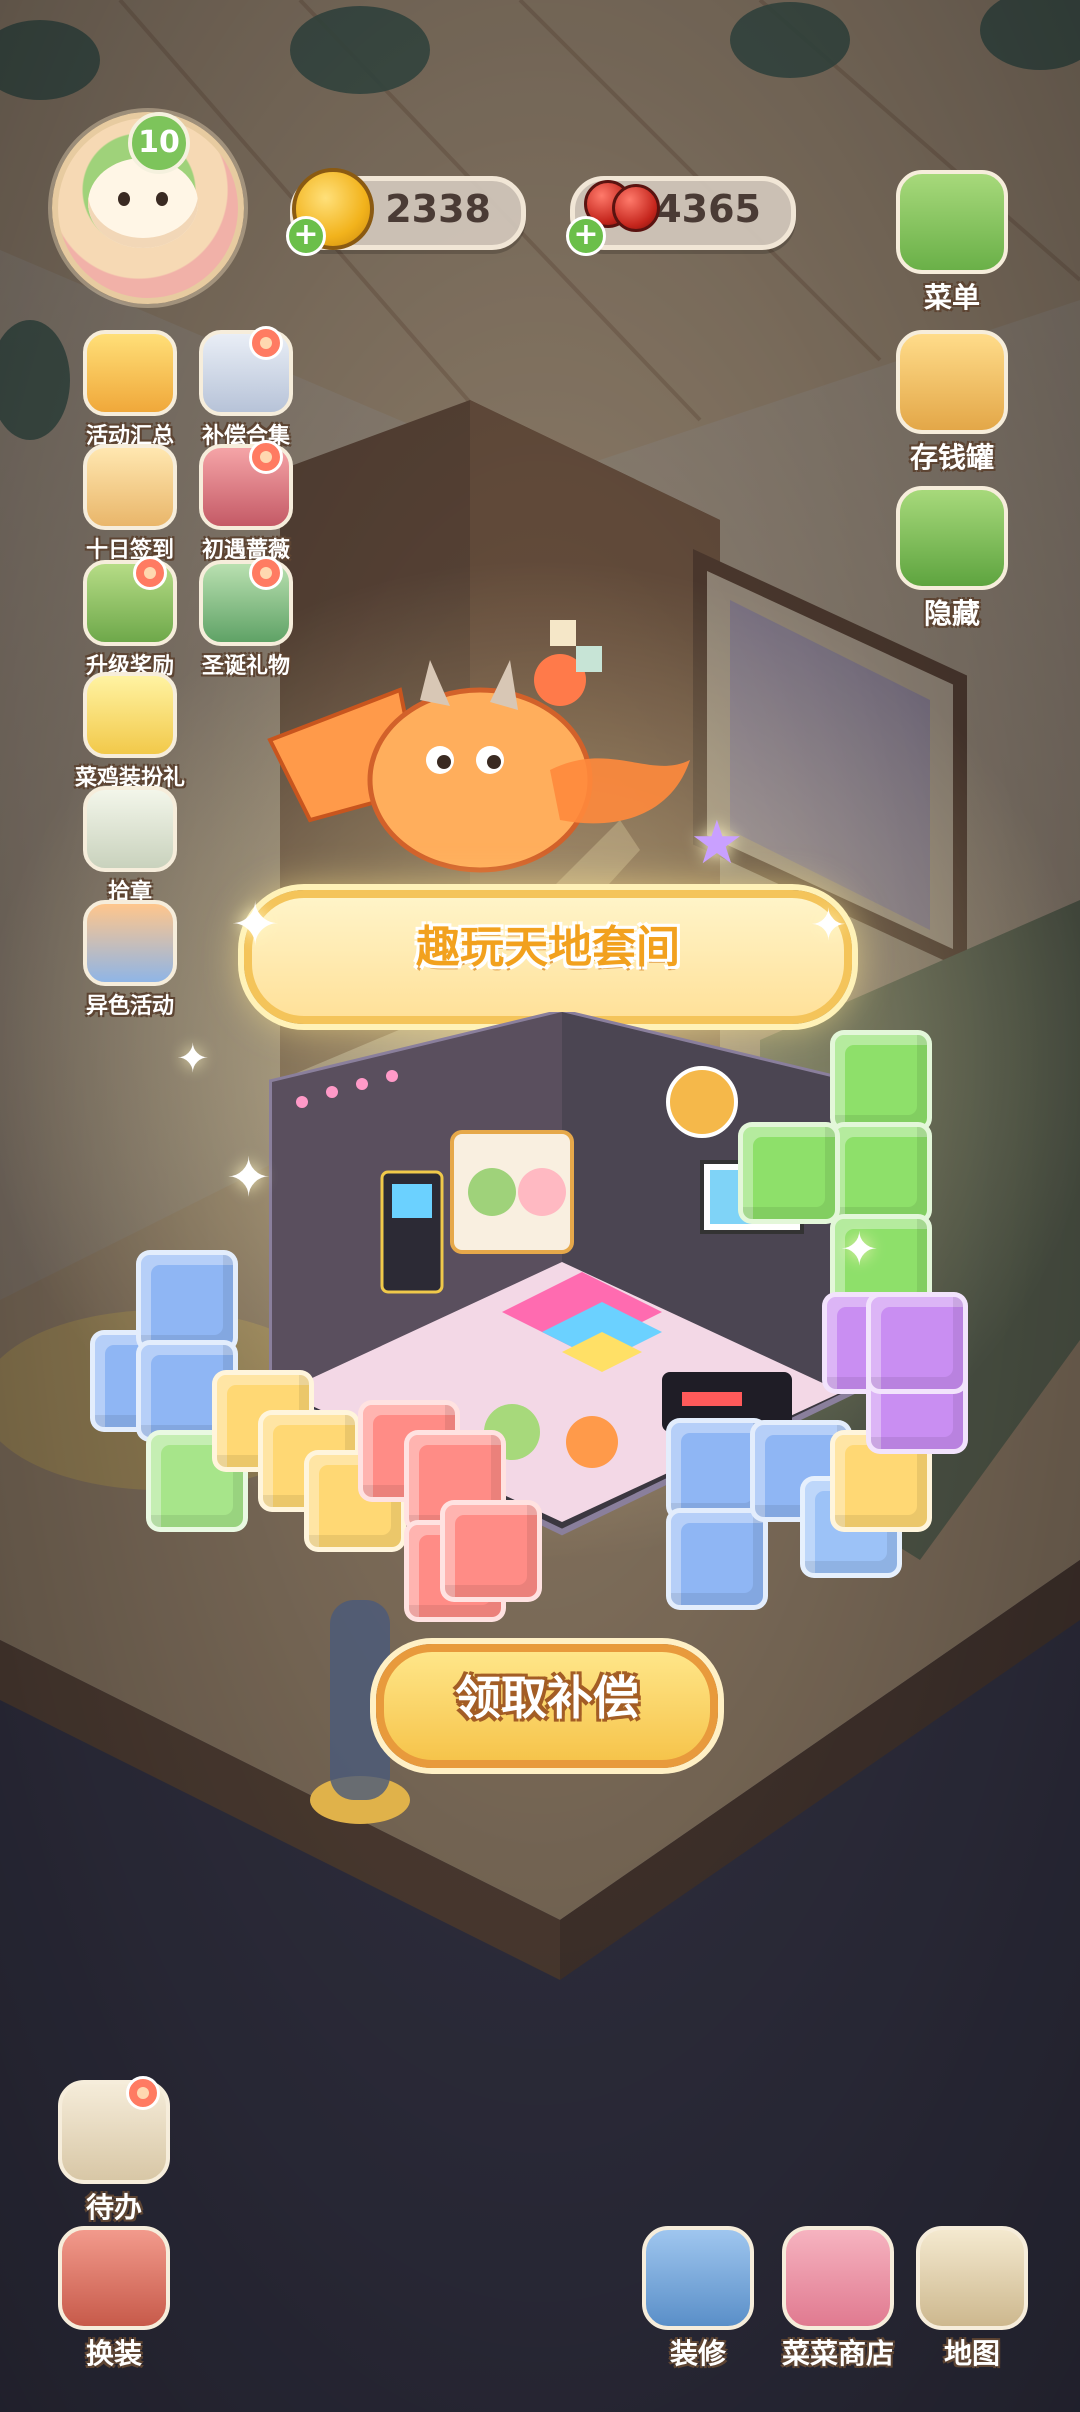 The width and height of the screenshot is (1080, 2412). What do you see at coordinates (952, 382) in the screenshot?
I see `piggy-bank-icon` at bounding box center [952, 382].